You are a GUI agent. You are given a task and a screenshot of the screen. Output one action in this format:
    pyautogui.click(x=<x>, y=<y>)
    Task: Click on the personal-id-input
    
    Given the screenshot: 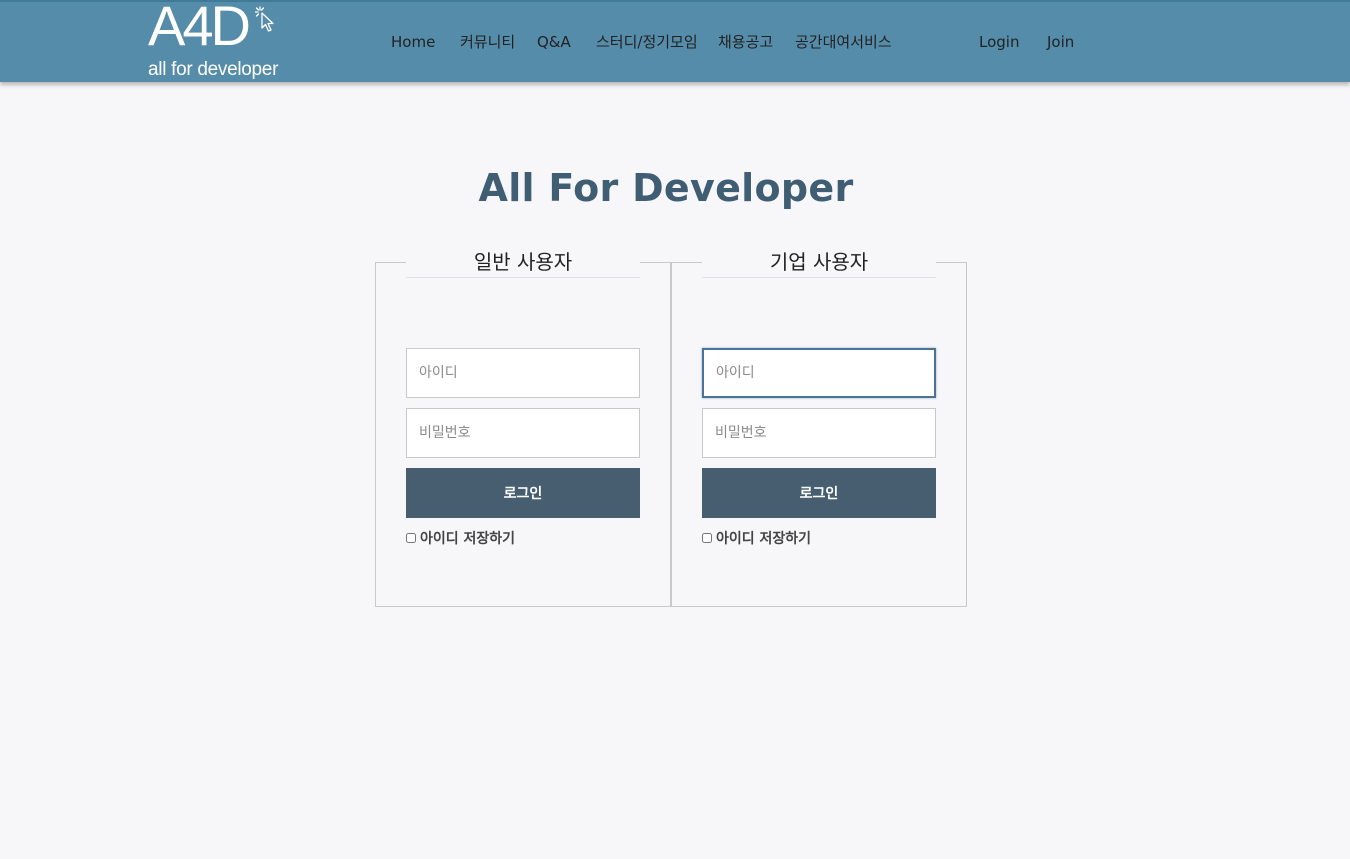 What is the action you would take?
    pyautogui.click(x=523, y=373)
    